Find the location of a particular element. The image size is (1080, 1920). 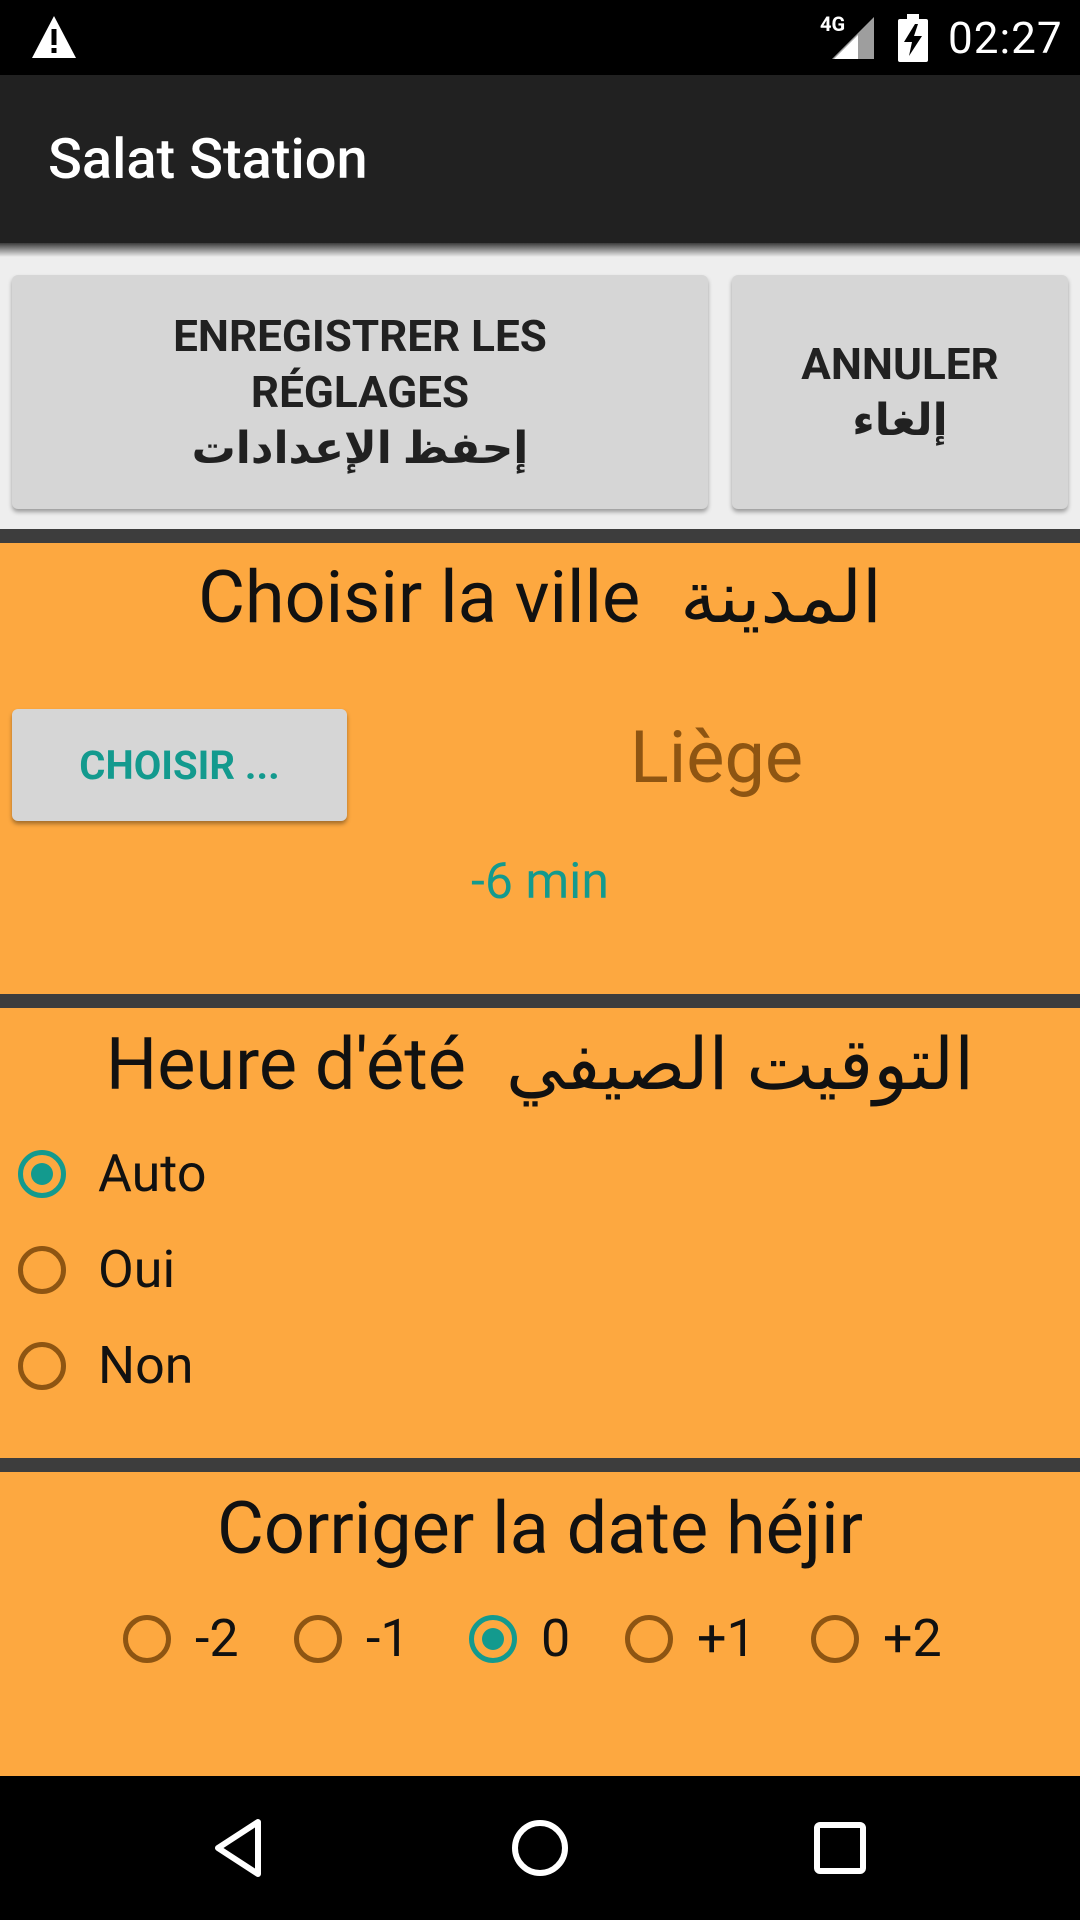

hijri-option-label: +1 is located at coordinates (726, 1638).